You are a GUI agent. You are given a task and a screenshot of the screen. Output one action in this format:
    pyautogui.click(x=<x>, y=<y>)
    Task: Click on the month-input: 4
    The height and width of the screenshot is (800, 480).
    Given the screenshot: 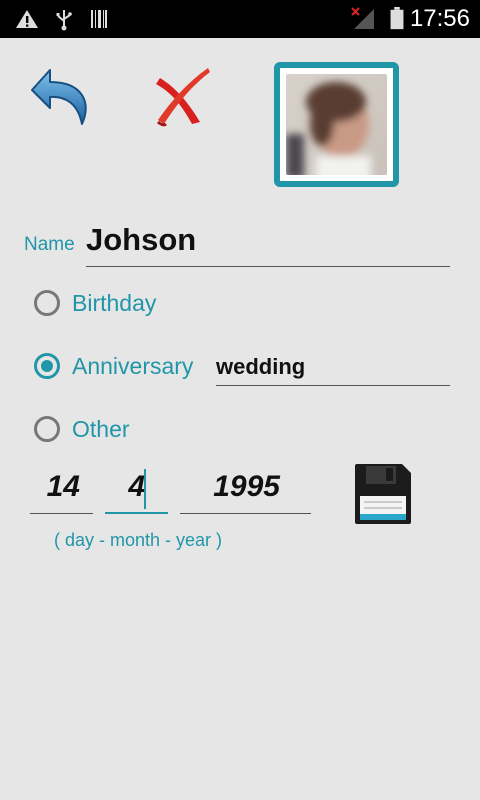 What is the action you would take?
    pyautogui.click(x=125, y=487)
    